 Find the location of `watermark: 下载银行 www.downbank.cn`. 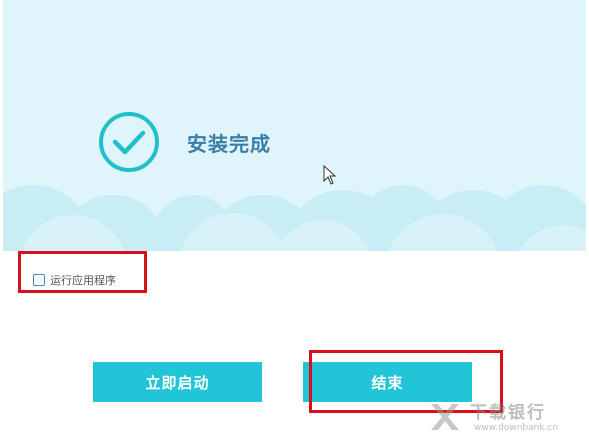

watermark: 下载银行 www.downbank.cn is located at coordinates (508, 418).